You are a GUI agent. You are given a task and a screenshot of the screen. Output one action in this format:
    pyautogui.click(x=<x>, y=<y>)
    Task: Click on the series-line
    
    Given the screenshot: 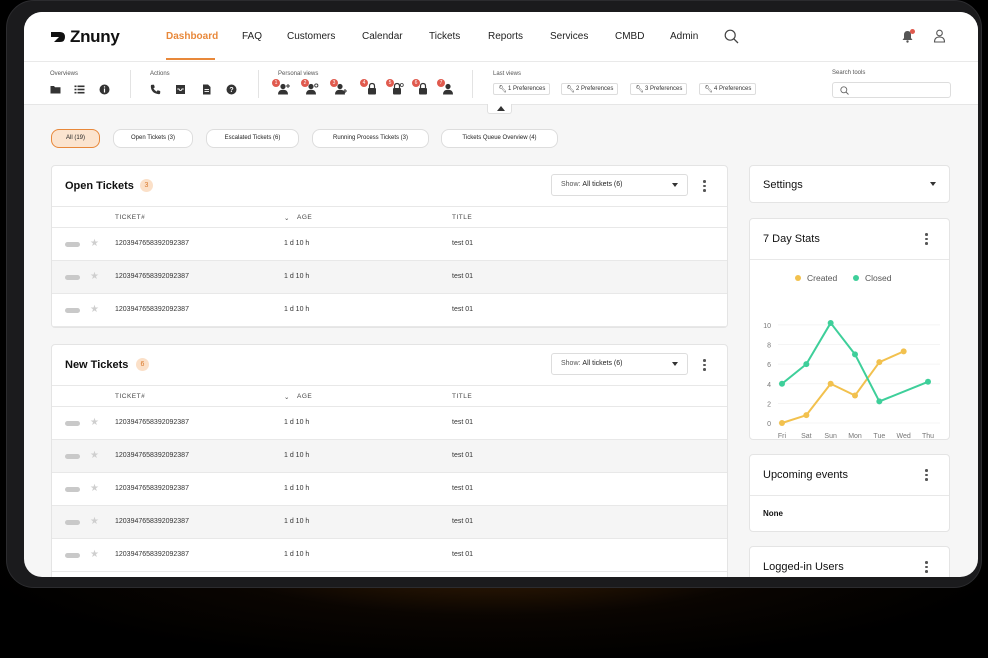 What is the action you would take?
    pyautogui.click(x=843, y=387)
    